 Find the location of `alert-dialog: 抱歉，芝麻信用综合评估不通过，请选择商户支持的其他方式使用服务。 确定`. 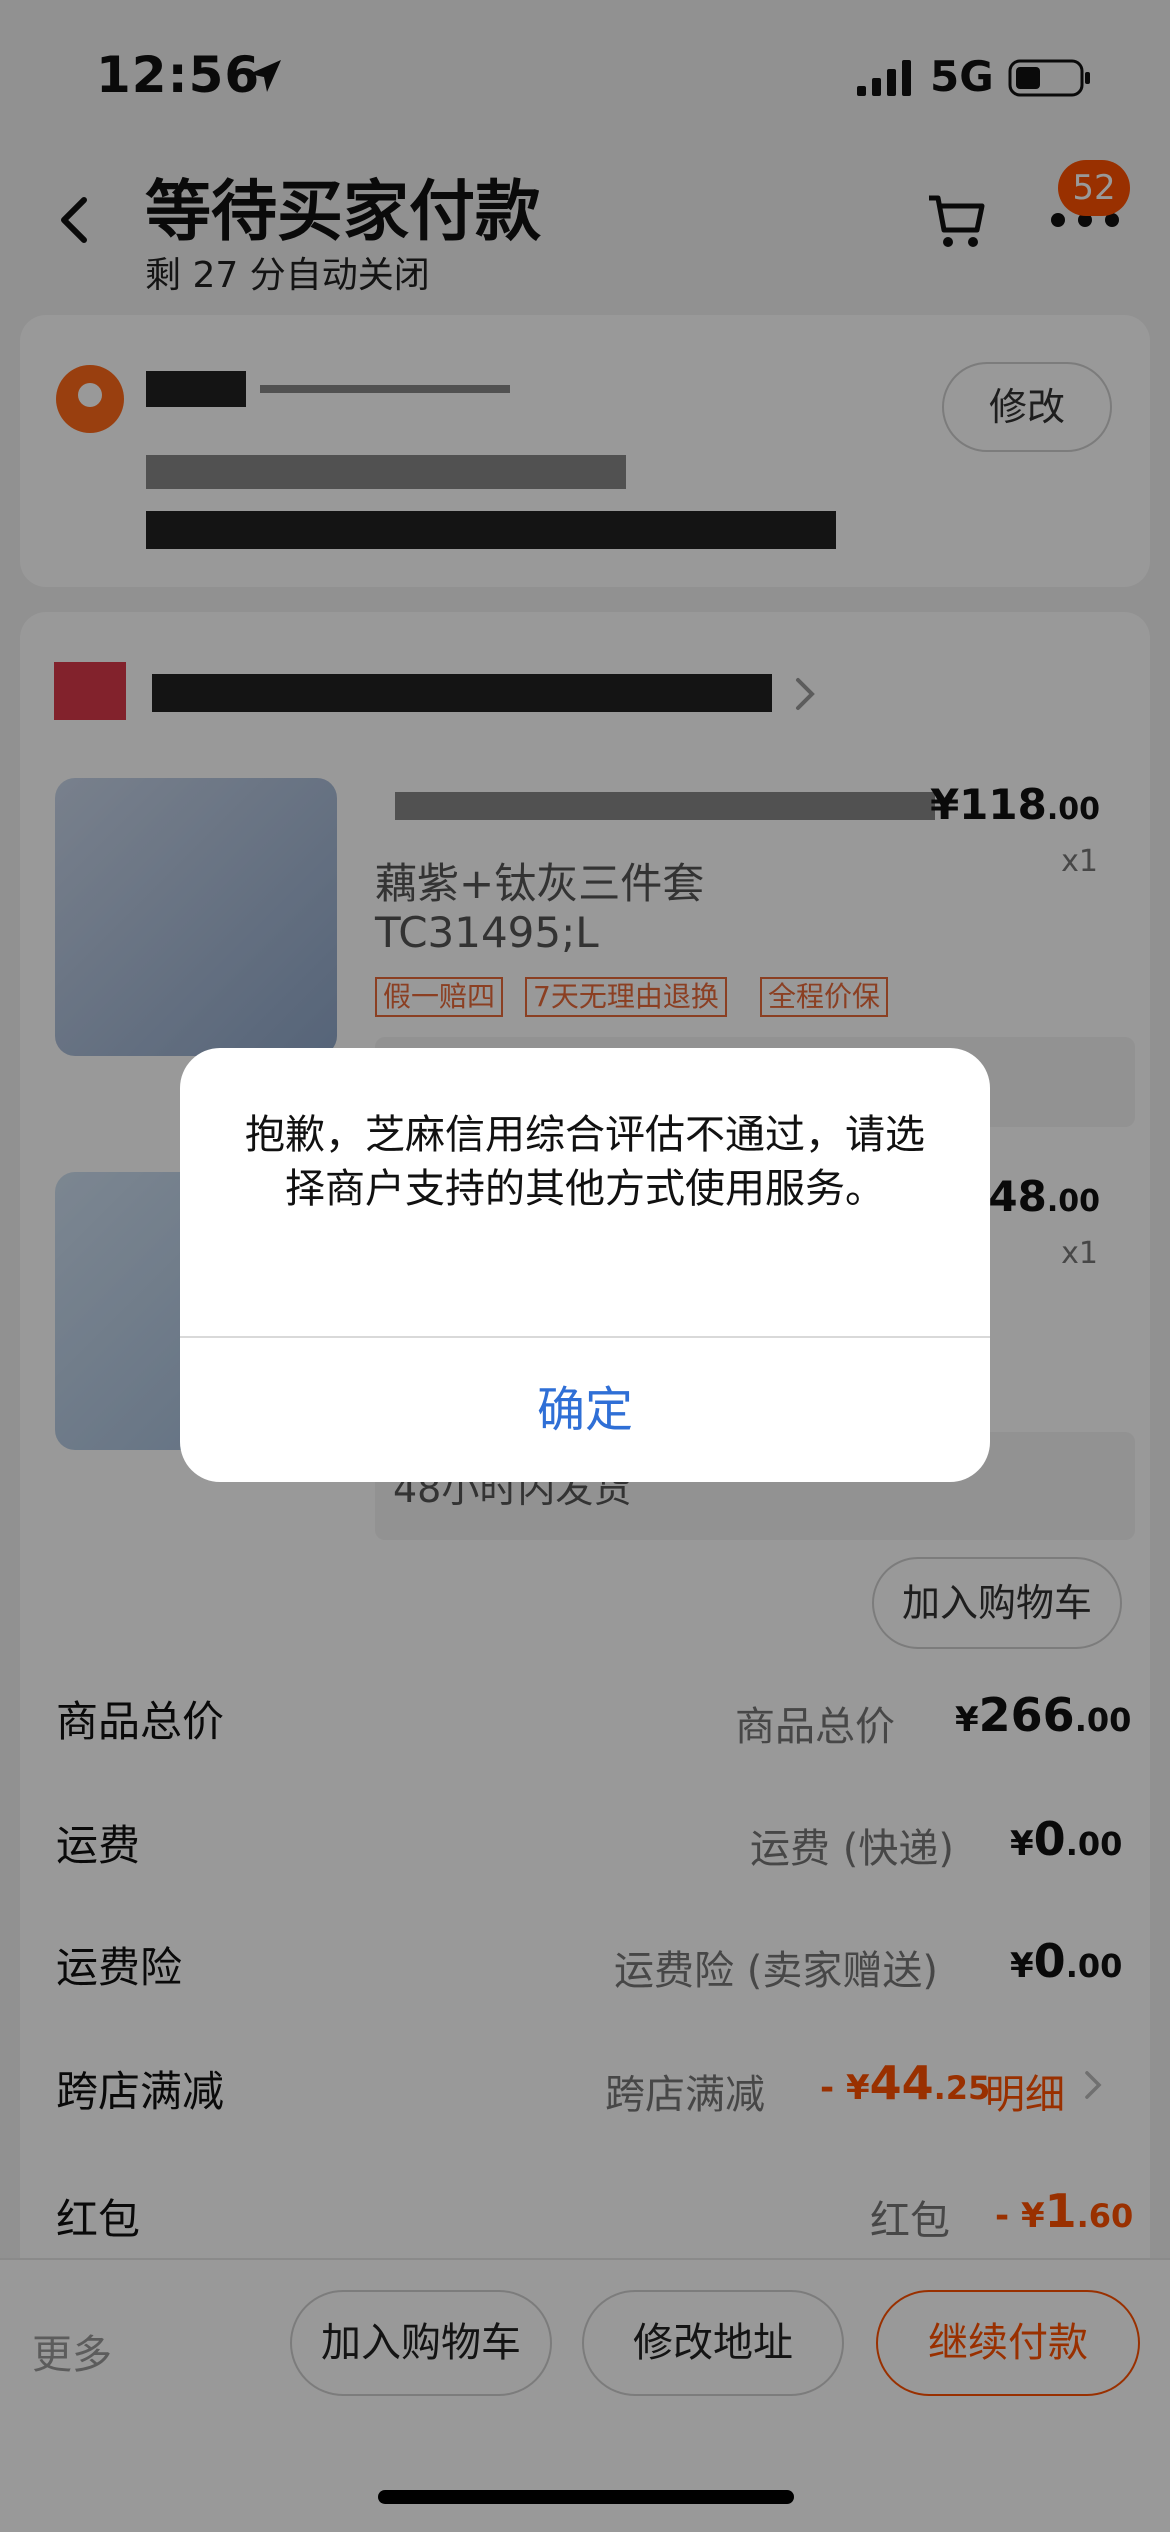

alert-dialog: 抱歉，芝麻信用综合评估不通过，请选择商户支持的其他方式使用服务。 确定 is located at coordinates (585, 1265).